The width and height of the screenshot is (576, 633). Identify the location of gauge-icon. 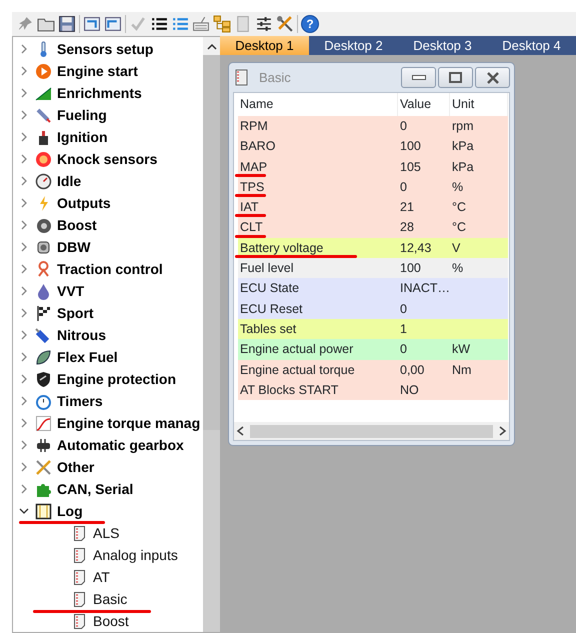
(43, 181).